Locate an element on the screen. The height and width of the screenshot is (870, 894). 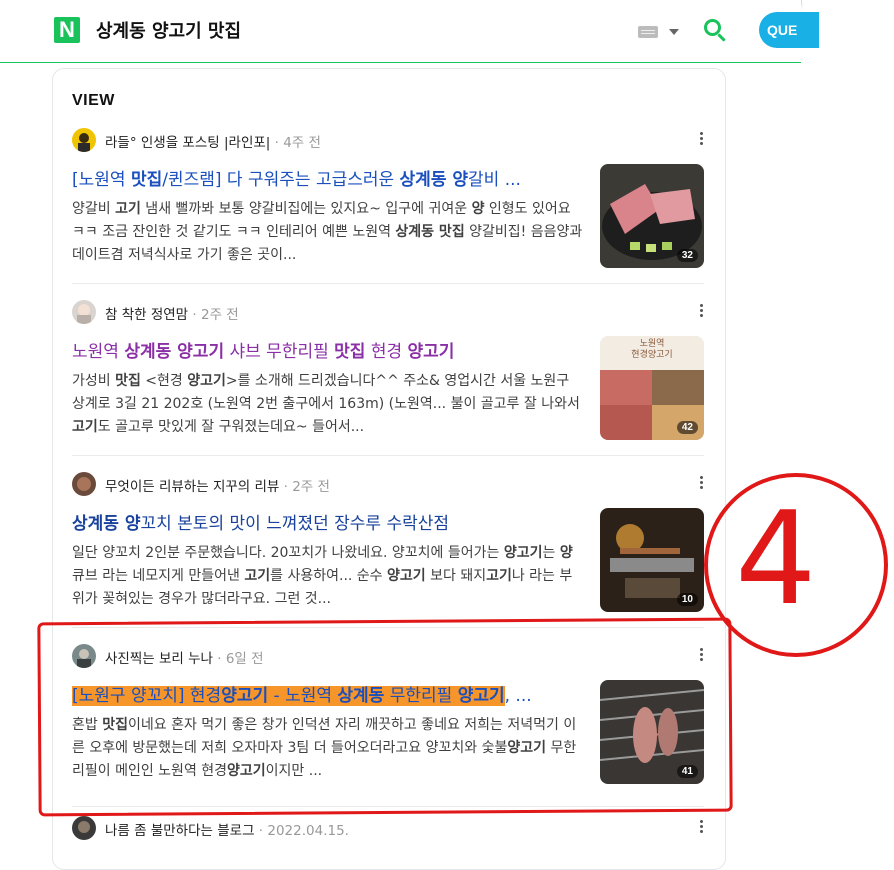
author-line: 참 착한 정연맘 · 2주 전 is located at coordinates (172, 315).